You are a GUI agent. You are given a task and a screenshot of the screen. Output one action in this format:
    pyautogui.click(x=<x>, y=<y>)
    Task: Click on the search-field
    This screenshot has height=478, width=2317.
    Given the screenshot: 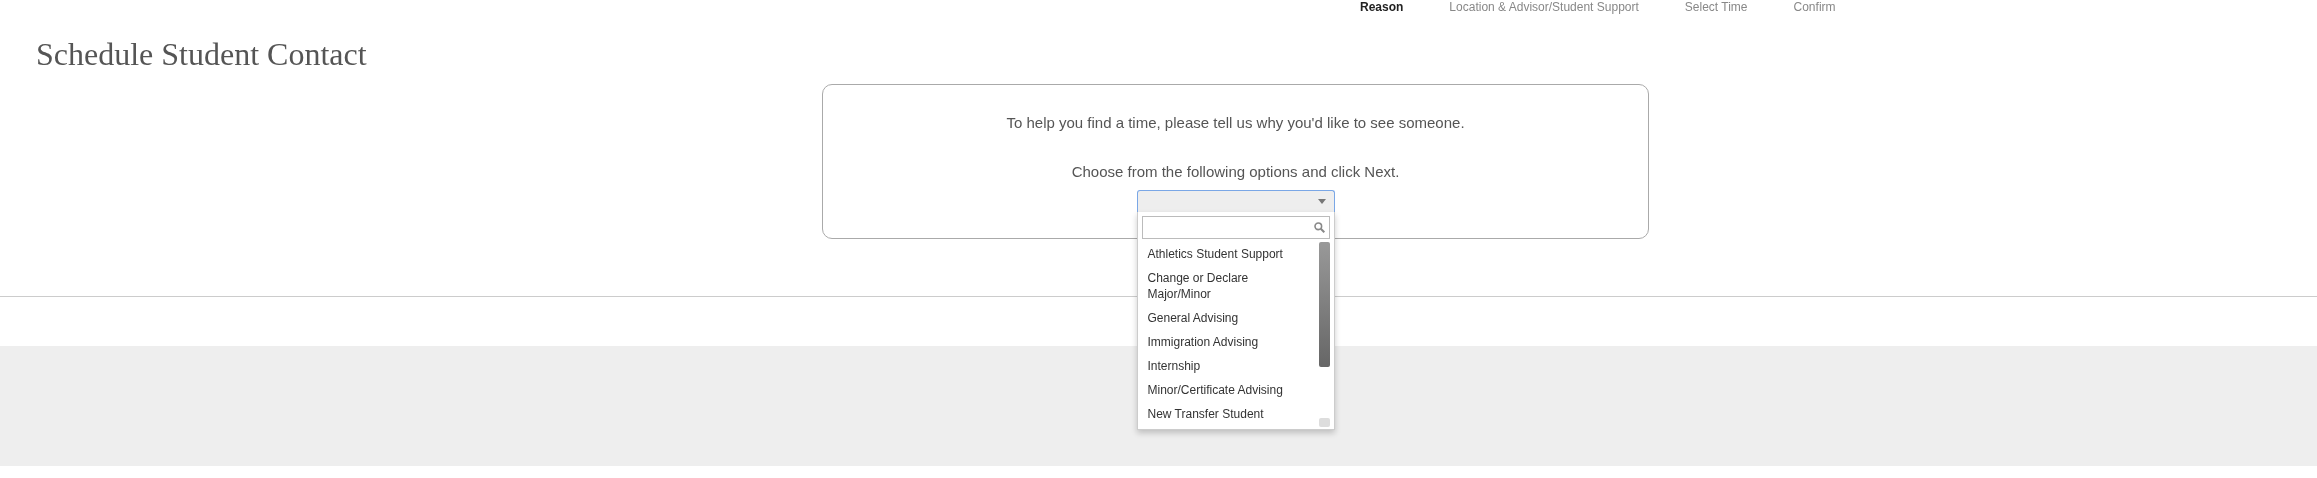 What is the action you would take?
    pyautogui.click(x=1235, y=227)
    